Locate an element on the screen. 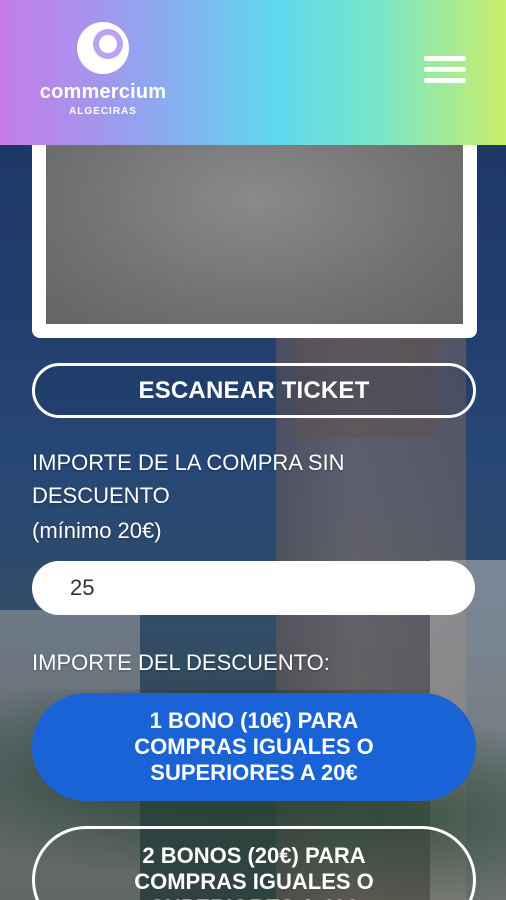 Image resolution: width=506 pixels, height=900 pixels. logo-subtext: ALGECIRAS is located at coordinates (103, 111).